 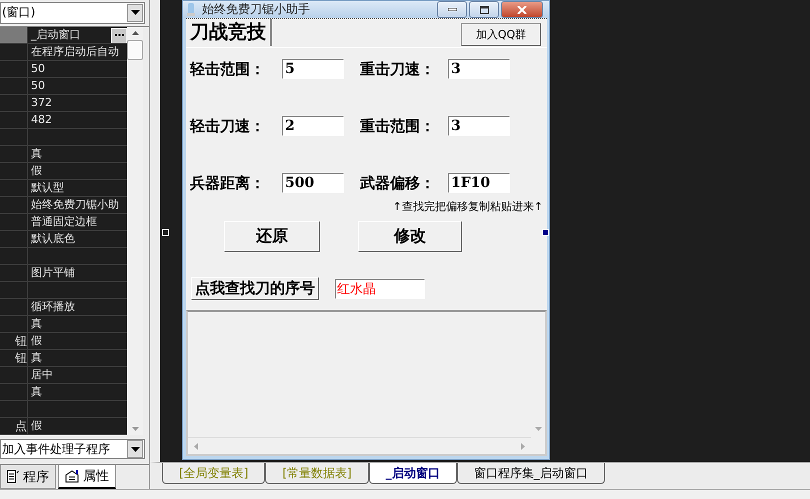 What do you see at coordinates (398, 126) in the screenshot?
I see `field-label: 重击范围：` at bounding box center [398, 126].